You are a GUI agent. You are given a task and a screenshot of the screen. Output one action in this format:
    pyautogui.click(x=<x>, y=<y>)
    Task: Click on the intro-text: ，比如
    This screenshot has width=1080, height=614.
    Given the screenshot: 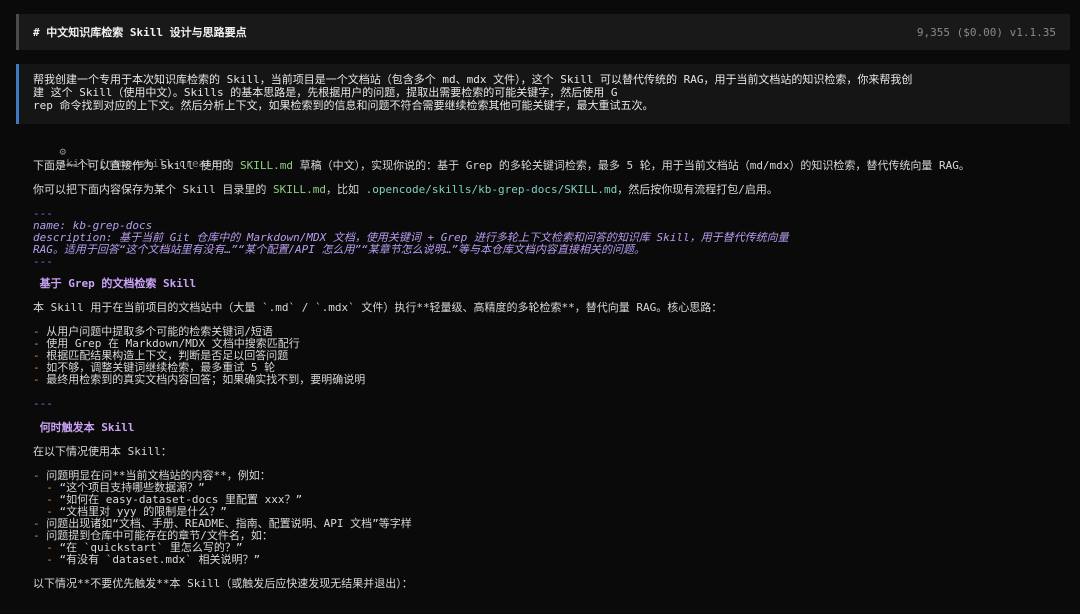 What is the action you would take?
    pyautogui.click(x=345, y=189)
    